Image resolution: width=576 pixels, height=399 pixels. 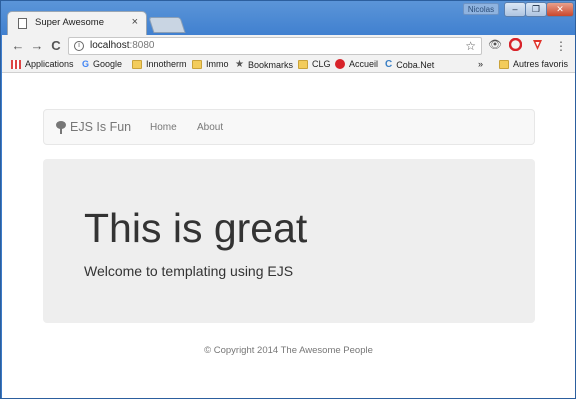 I want to click on bookmark-label: Accueil, so click(x=364, y=64).